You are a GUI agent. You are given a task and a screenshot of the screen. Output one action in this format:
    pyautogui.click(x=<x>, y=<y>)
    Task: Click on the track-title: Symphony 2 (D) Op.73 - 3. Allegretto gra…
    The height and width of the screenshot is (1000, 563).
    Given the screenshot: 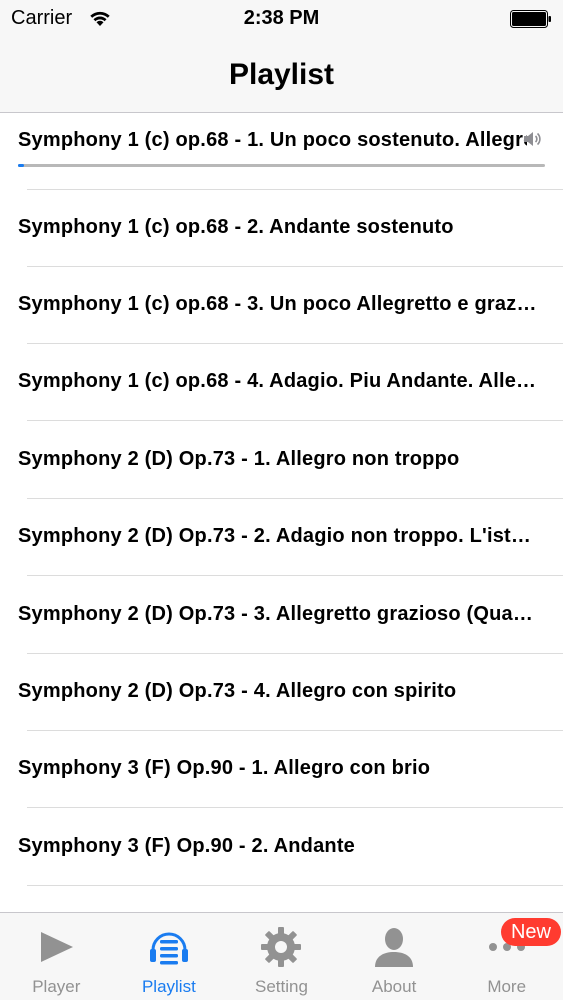 What is the action you would take?
    pyautogui.click(x=279, y=614)
    